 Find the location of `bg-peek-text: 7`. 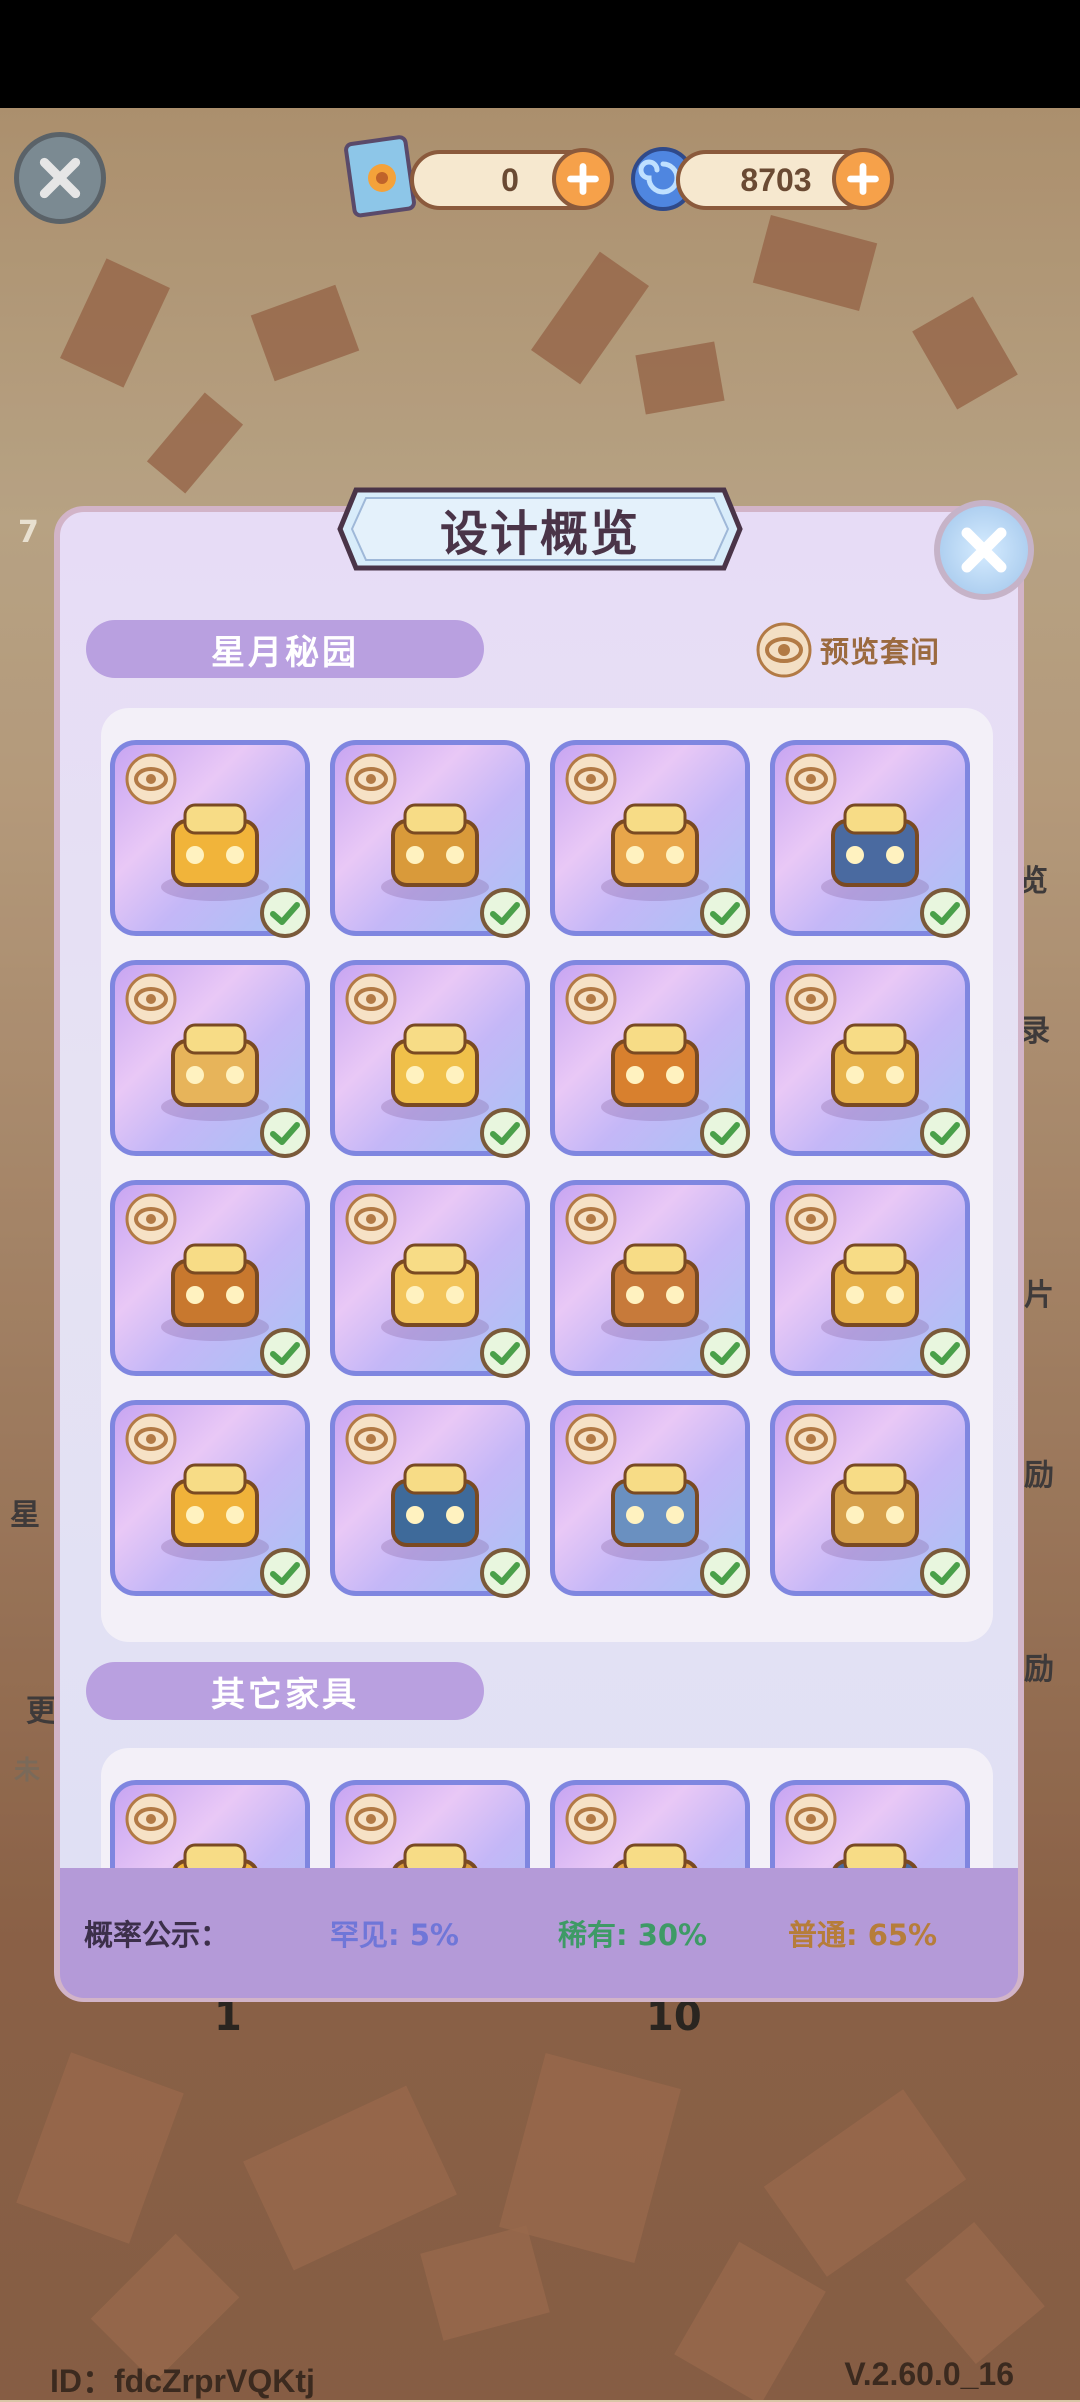

bg-peek-text: 7 is located at coordinates (28, 532).